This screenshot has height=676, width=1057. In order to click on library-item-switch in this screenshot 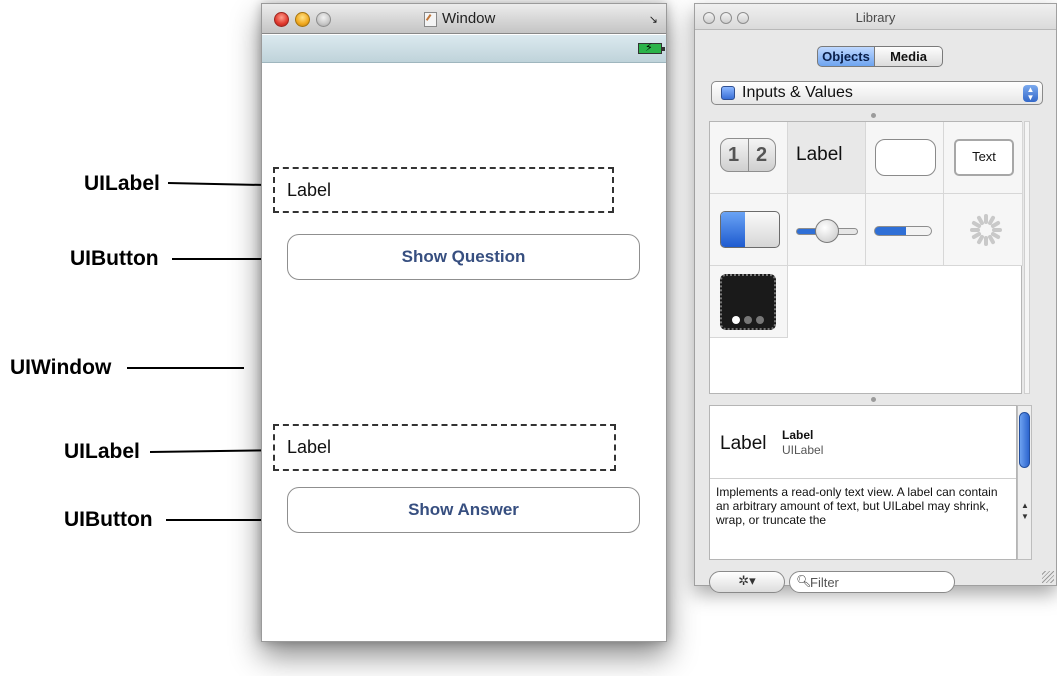, I will do `click(749, 230)`.